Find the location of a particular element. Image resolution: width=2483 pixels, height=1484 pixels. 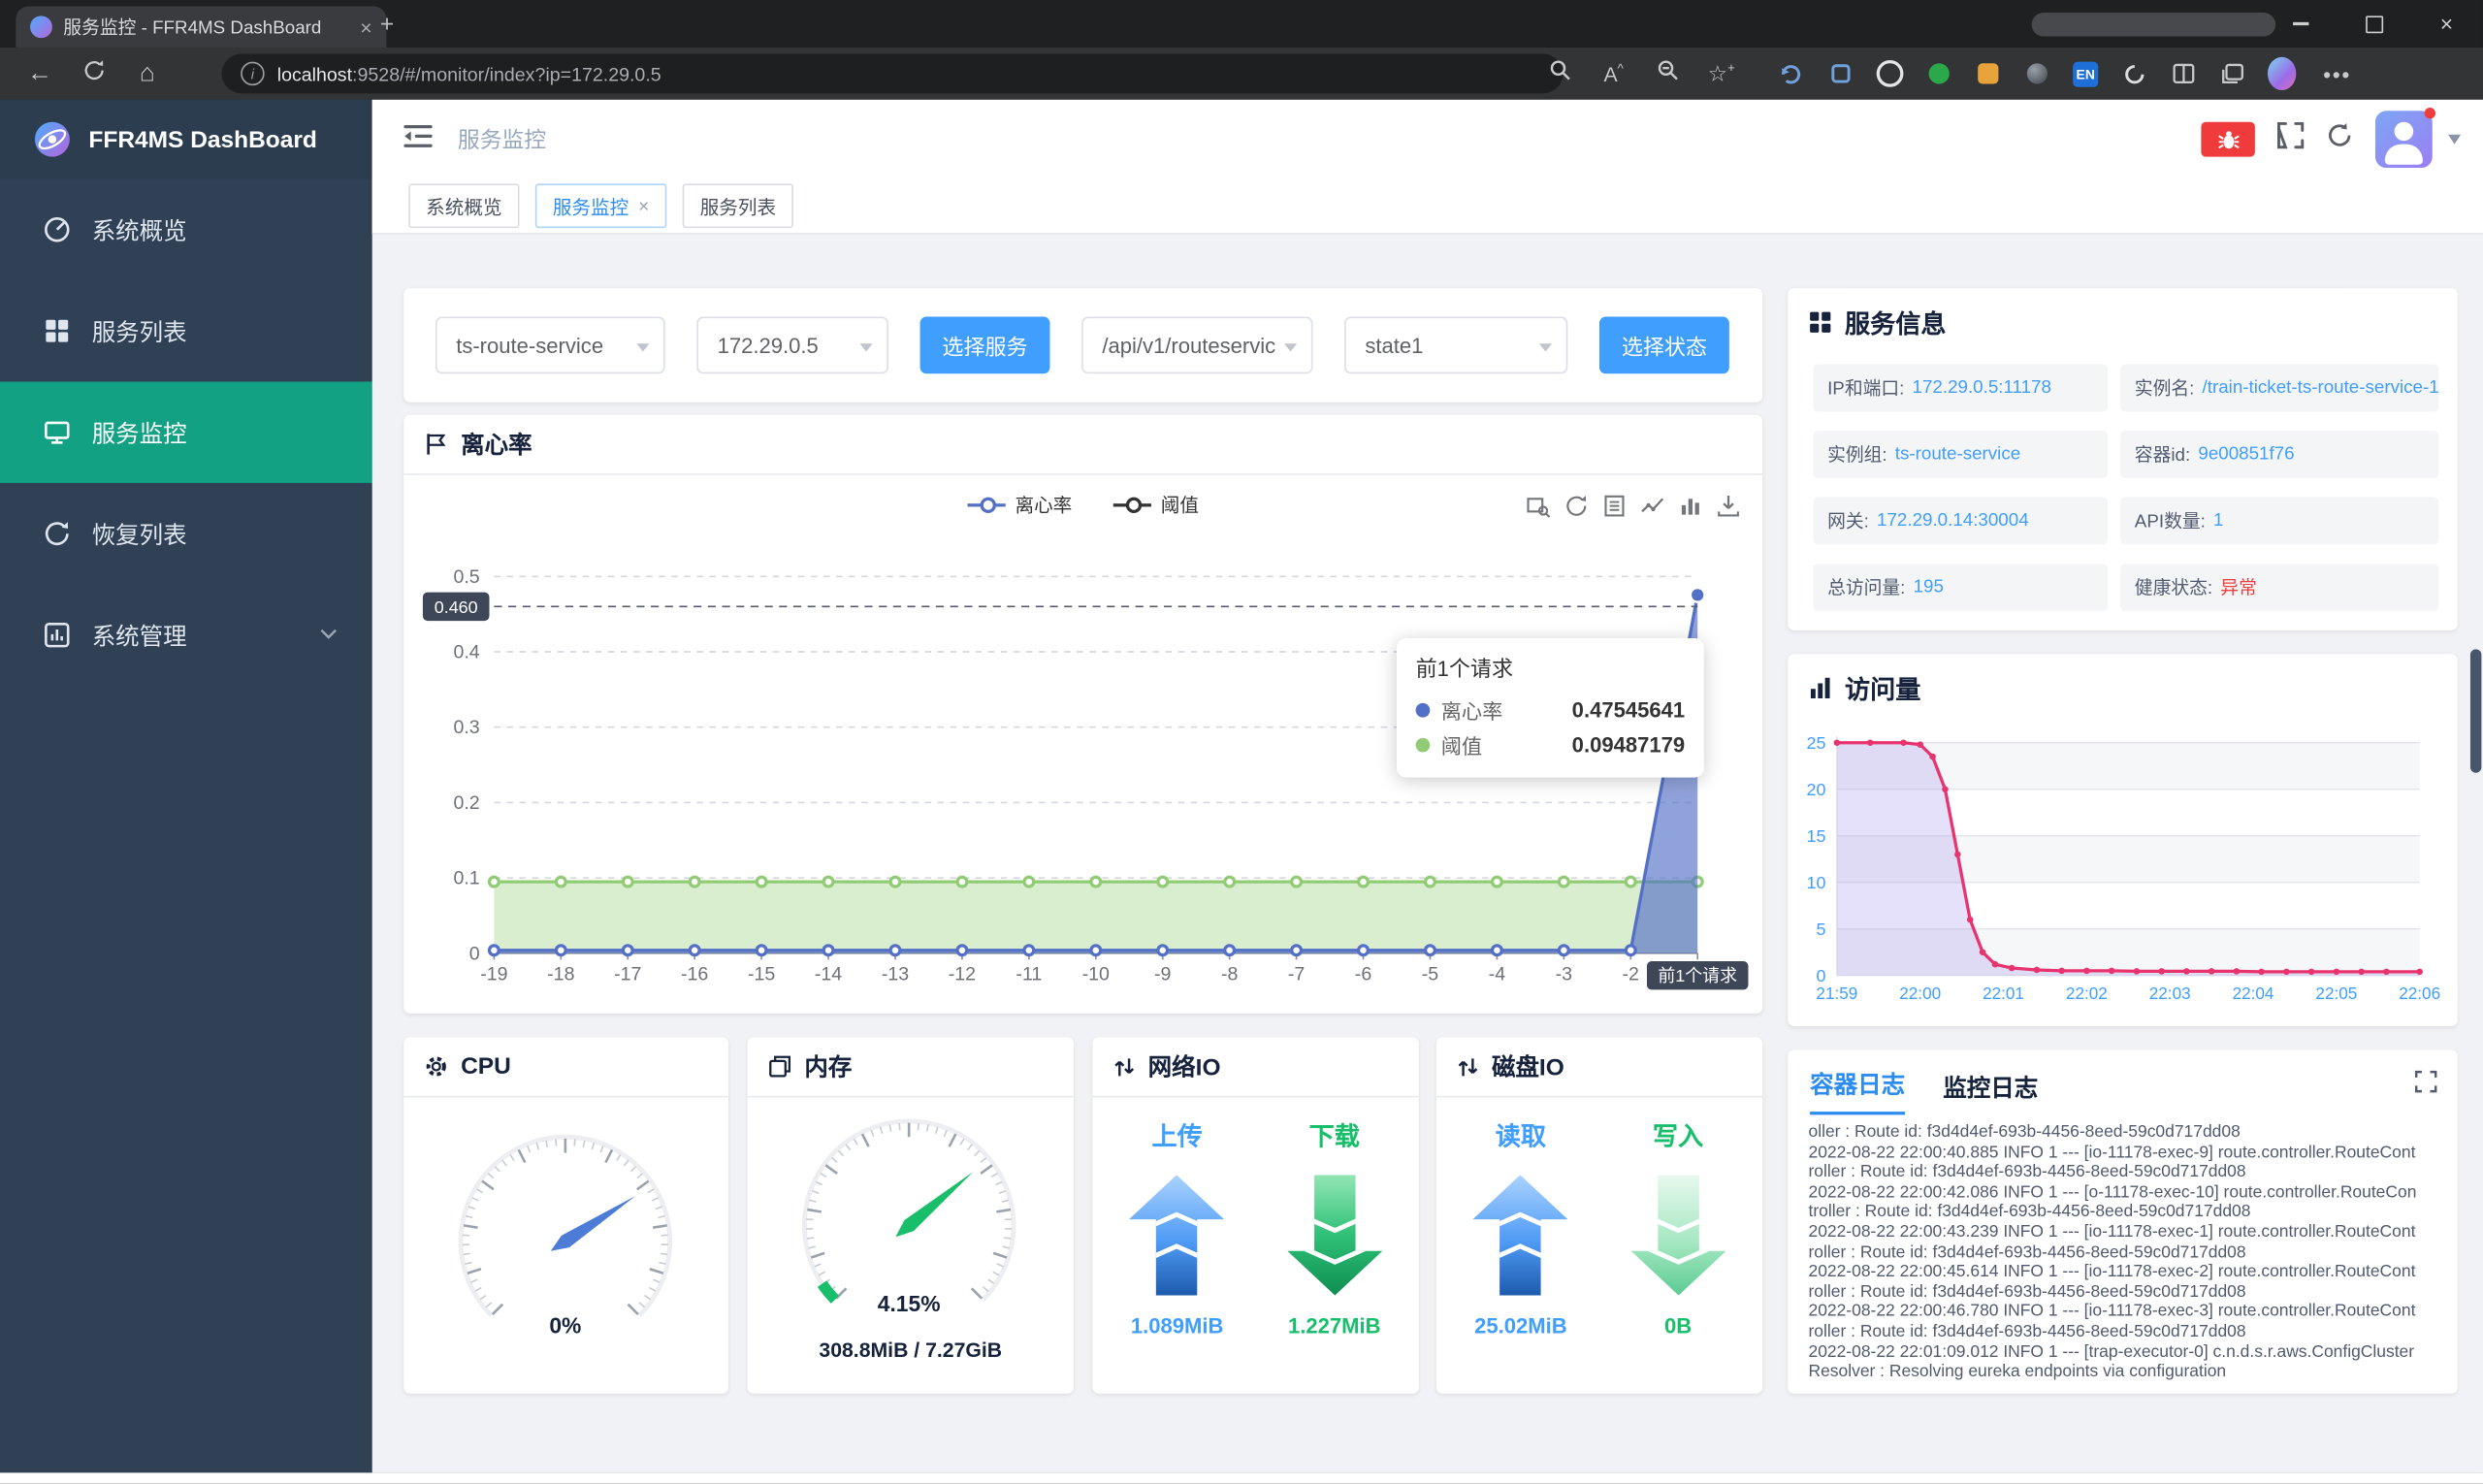

svg-text: 0 is located at coordinates (475, 953).